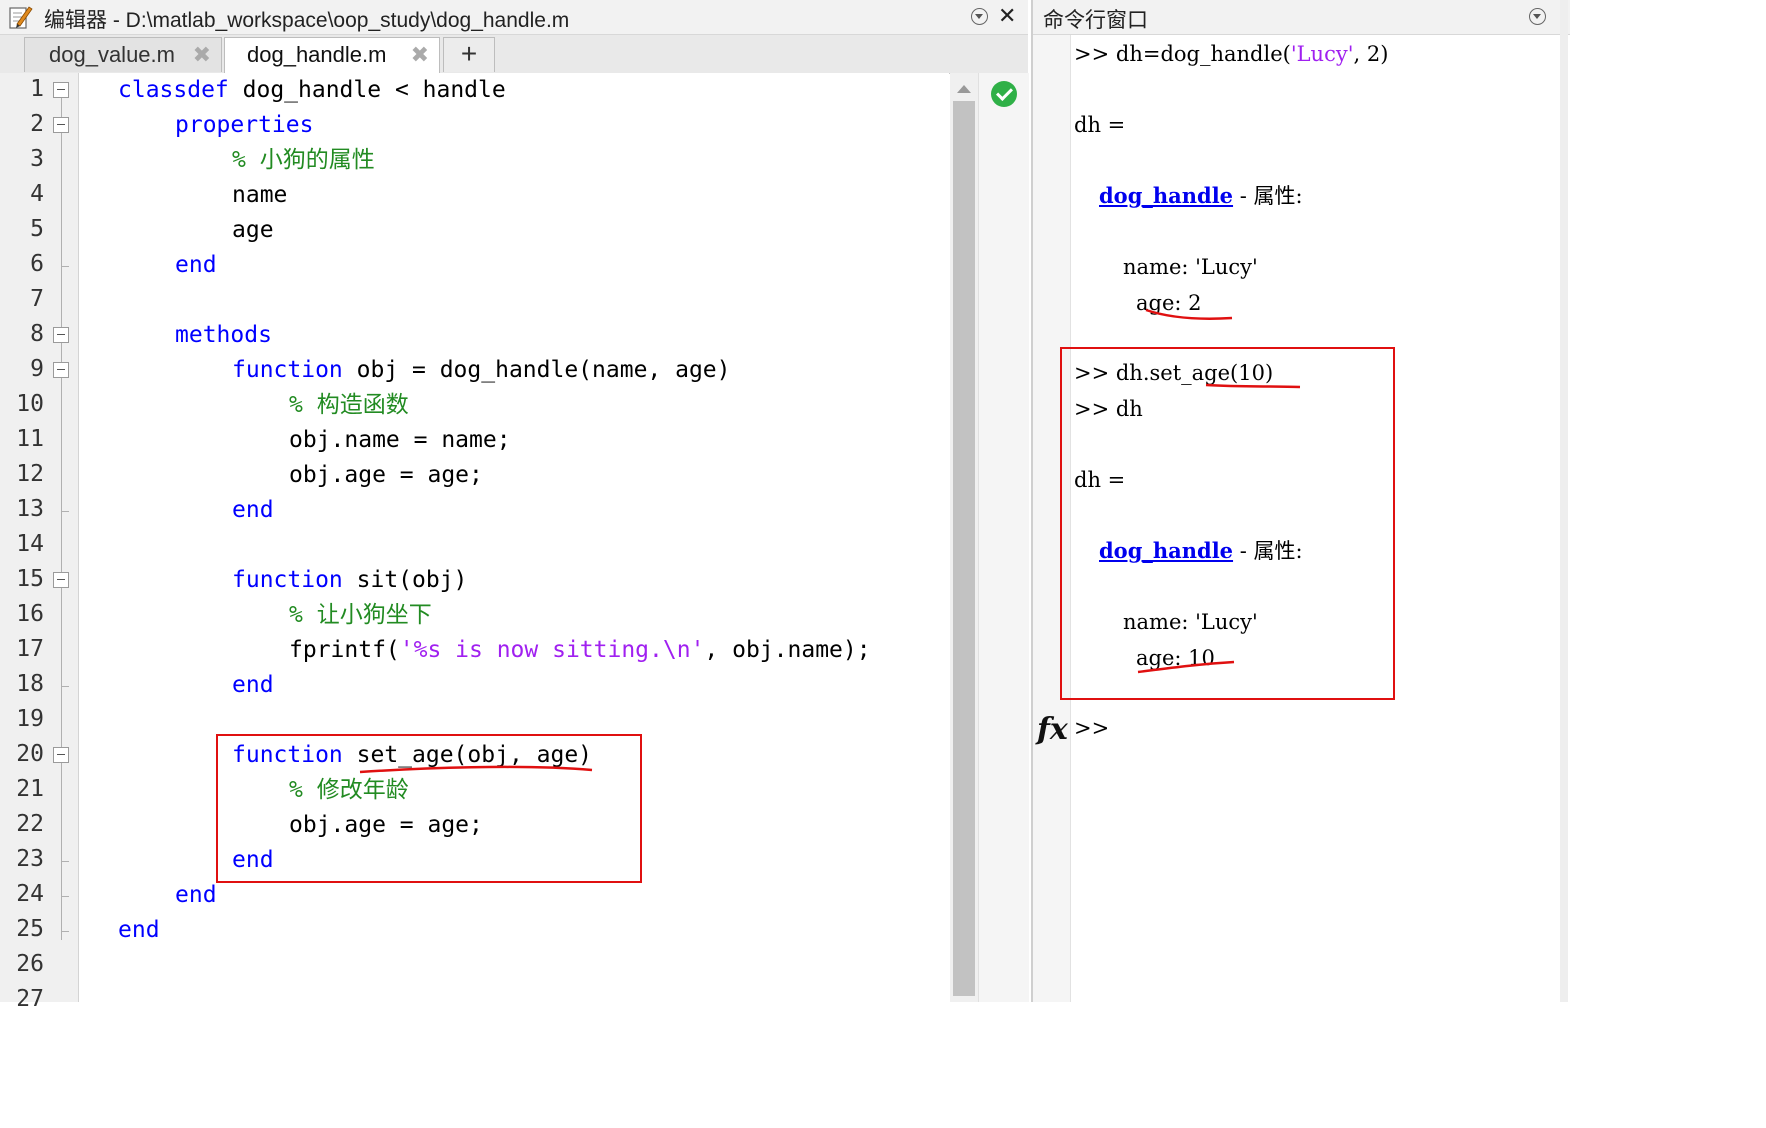 This screenshot has width=1766, height=1128. Describe the element at coordinates (30, 894) in the screenshot. I see `line-number: 24` at that location.